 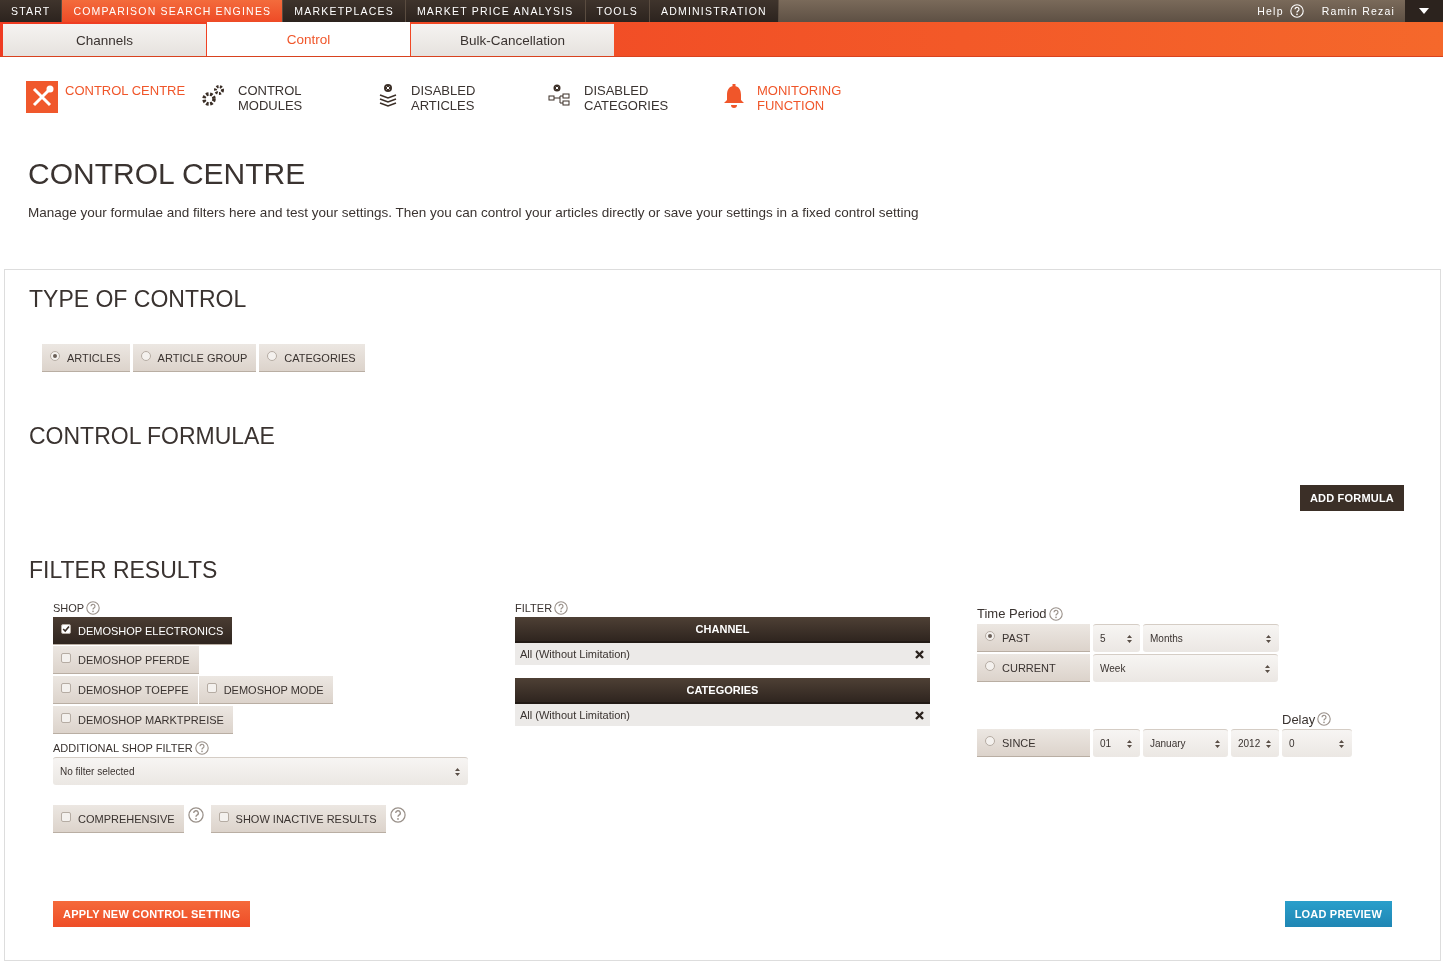 What do you see at coordinates (714, 11) in the screenshot?
I see `nav-item: ADMINISTRATION` at bounding box center [714, 11].